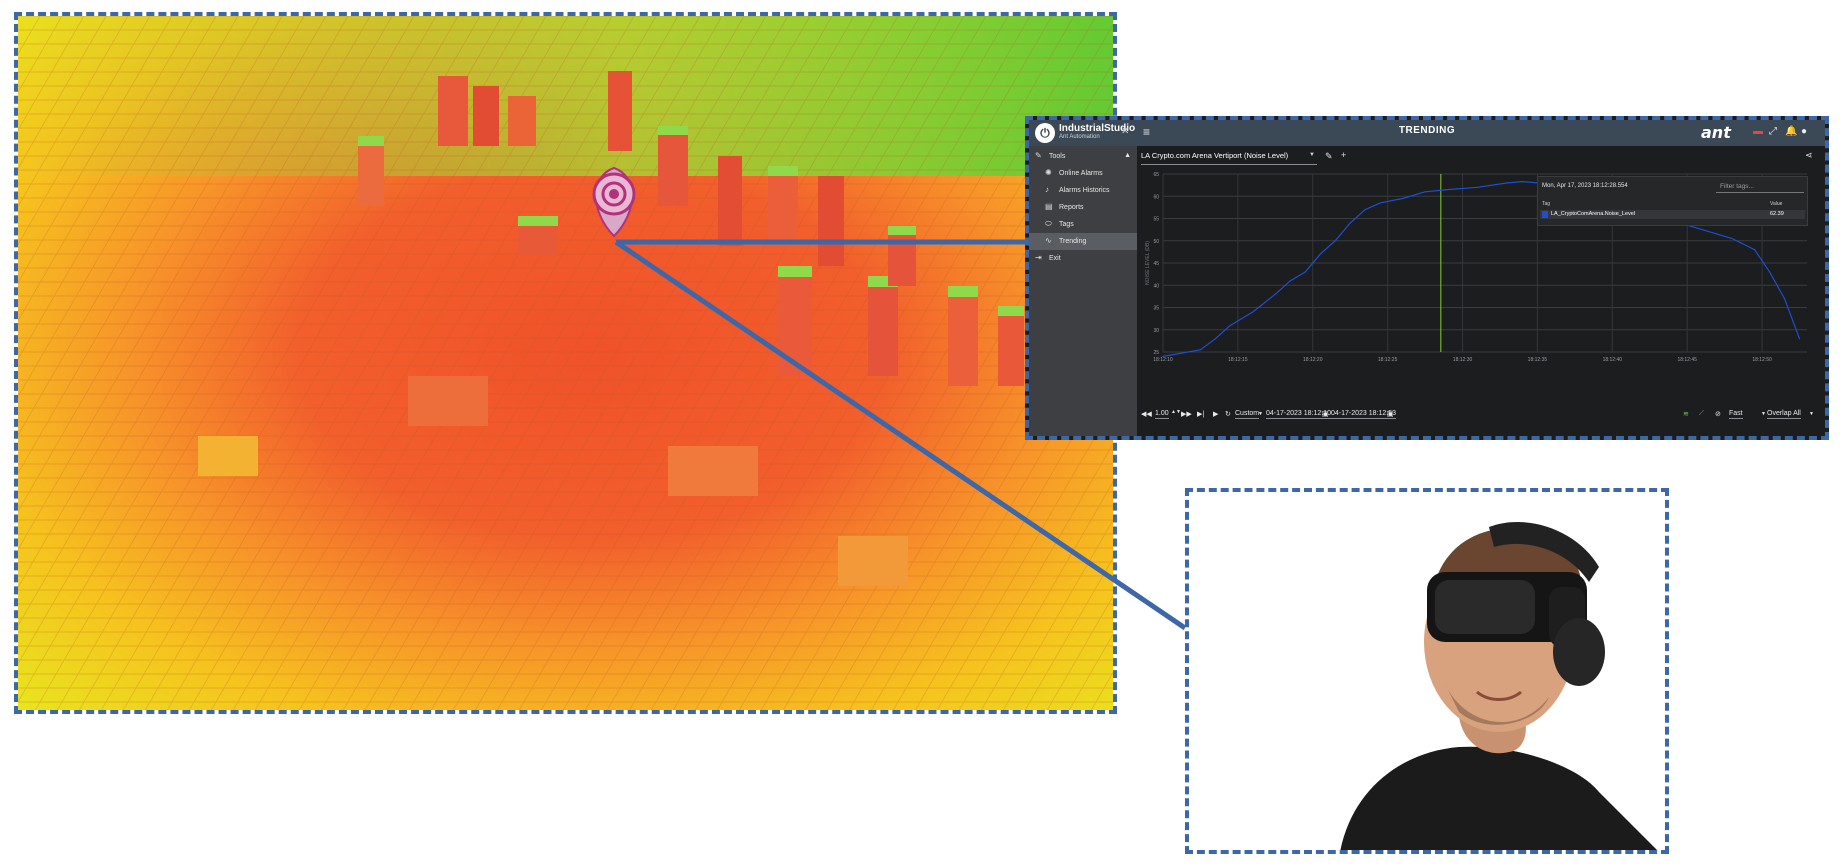  Describe the element at coordinates (1057, 156) in the screenshot. I see `sidebar-item-label: Tools` at that location.